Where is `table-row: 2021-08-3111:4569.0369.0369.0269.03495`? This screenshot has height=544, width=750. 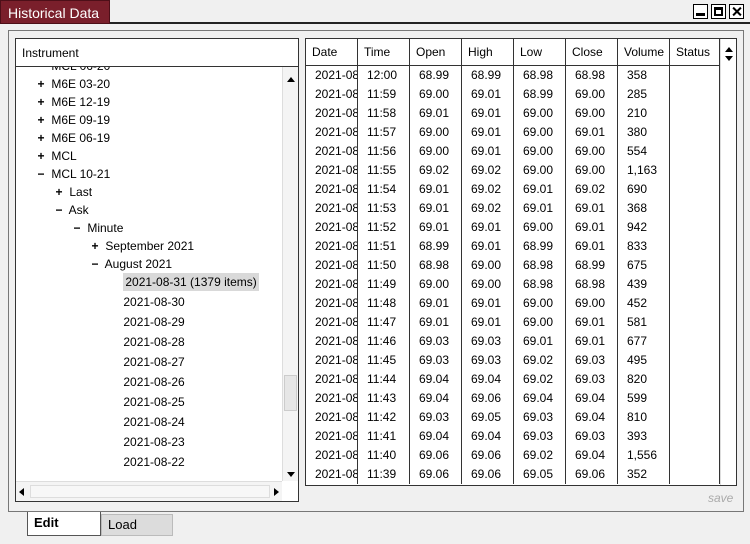
table-row: 2021-08-3111:4569.0369.0369.0269.03495 is located at coordinates (514, 360).